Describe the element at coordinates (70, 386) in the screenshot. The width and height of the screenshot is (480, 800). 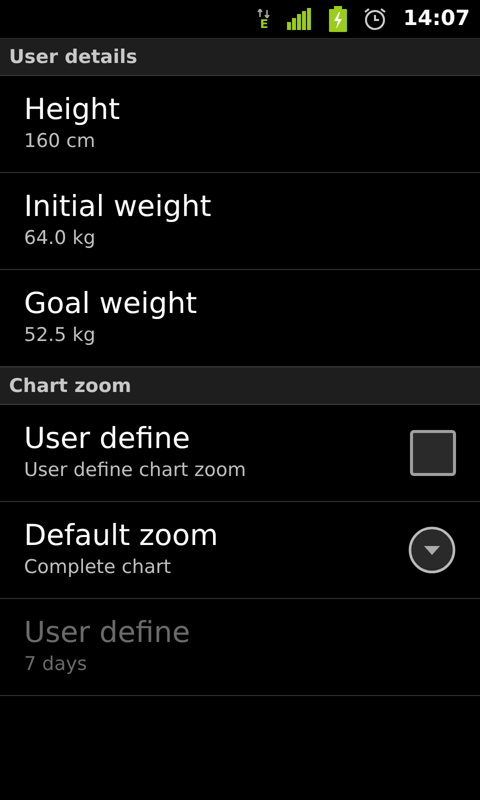
I see `section-header: Chart zoom` at that location.